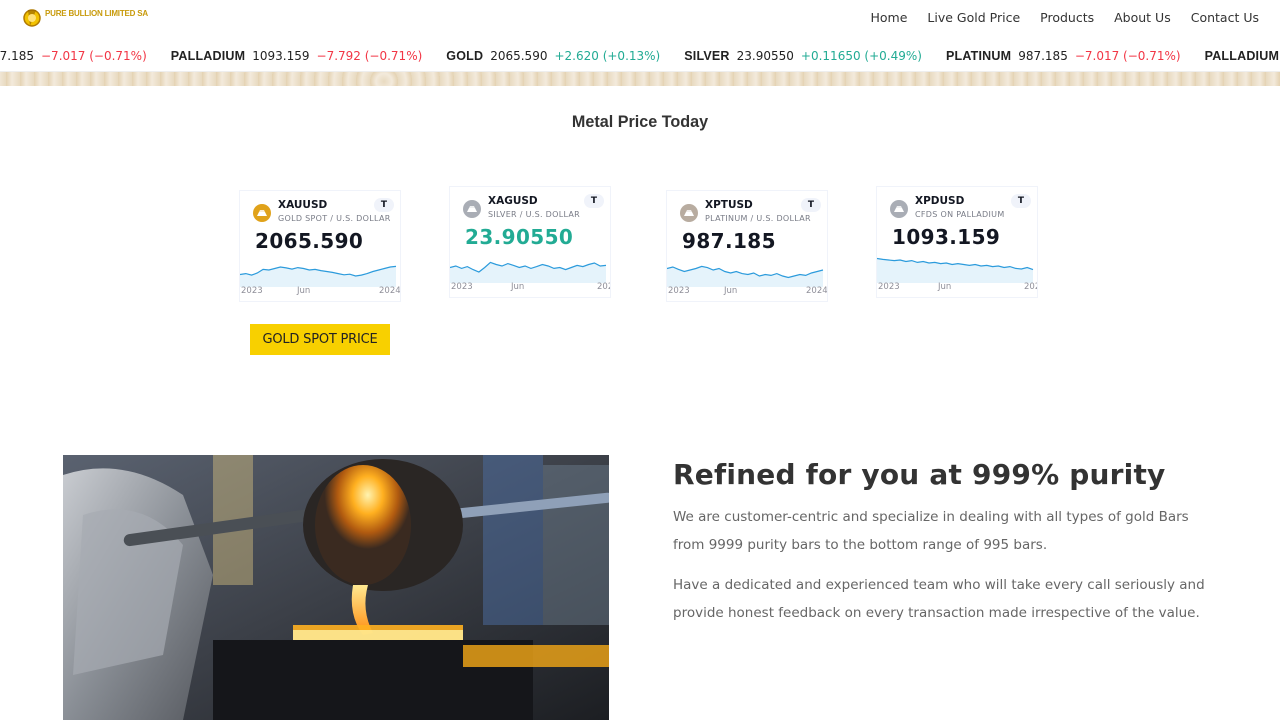 This screenshot has height=720, width=1280. What do you see at coordinates (707, 56) in the screenshot?
I see `ticker-symbol: SILVER` at bounding box center [707, 56].